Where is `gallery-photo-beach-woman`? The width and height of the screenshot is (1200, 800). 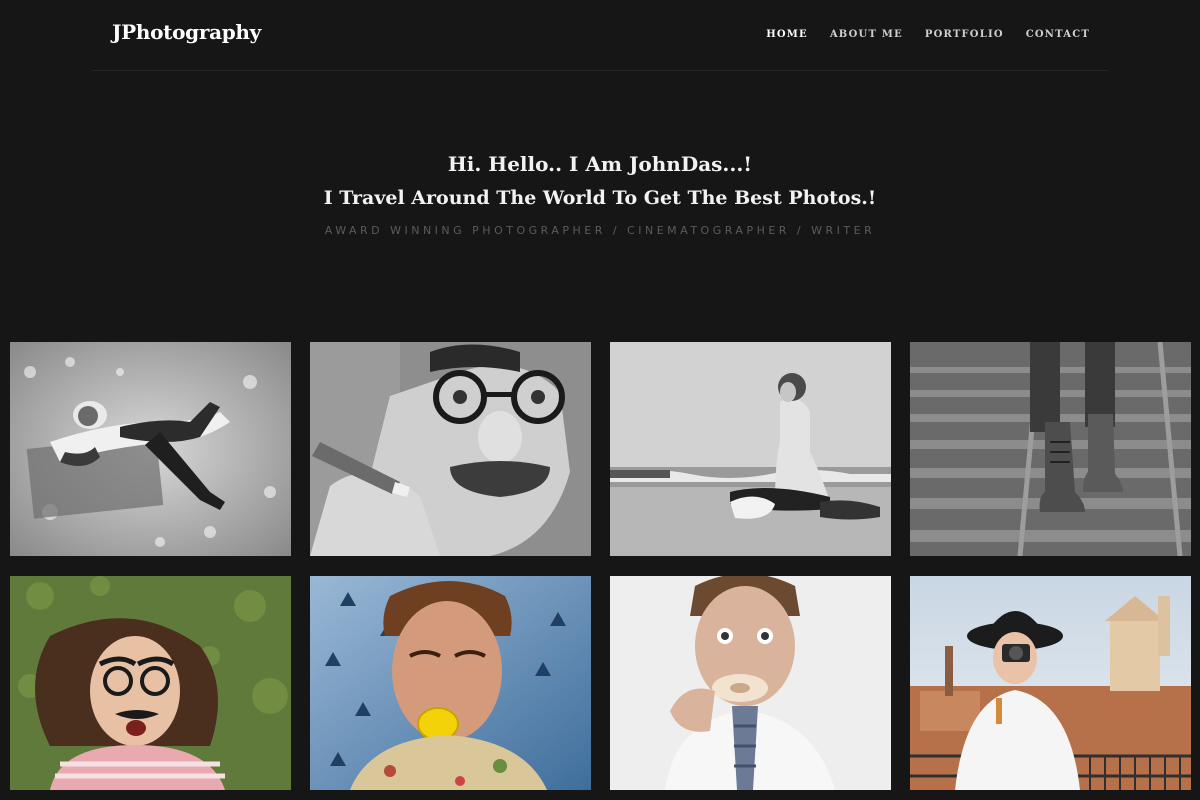 gallery-photo-beach-woman is located at coordinates (750, 449).